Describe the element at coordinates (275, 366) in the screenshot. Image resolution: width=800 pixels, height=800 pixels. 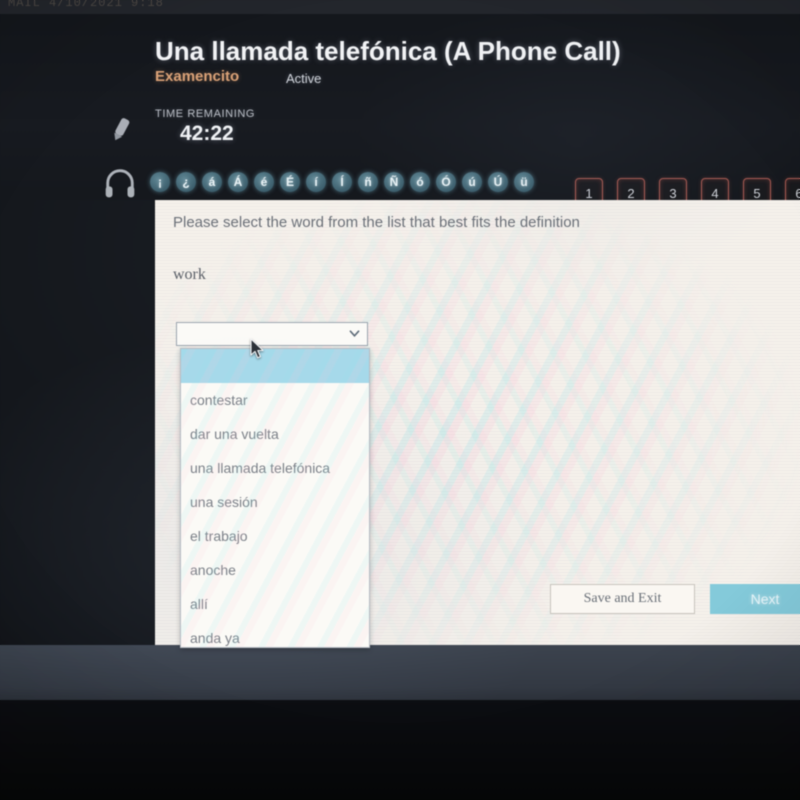
I see `option-item` at that location.